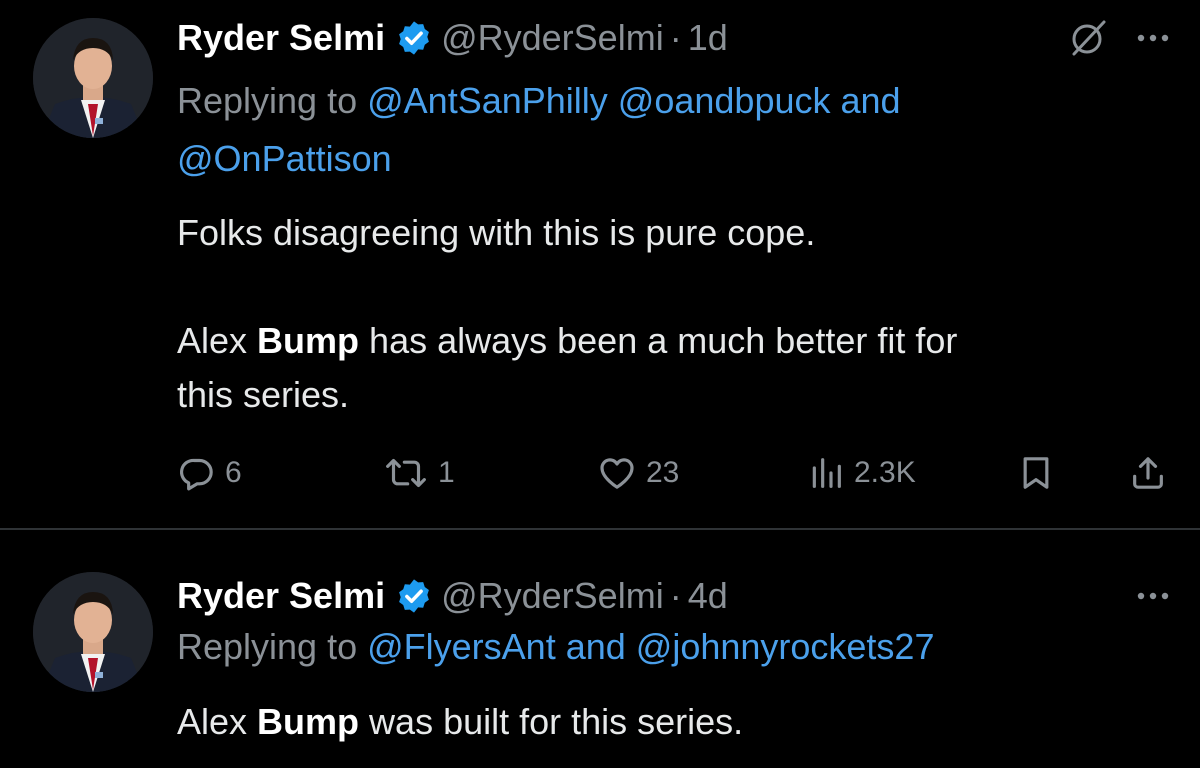 This screenshot has width=1200, height=768. I want to click on tweet-text: Alex Bump was built for this series., so click(658, 722).